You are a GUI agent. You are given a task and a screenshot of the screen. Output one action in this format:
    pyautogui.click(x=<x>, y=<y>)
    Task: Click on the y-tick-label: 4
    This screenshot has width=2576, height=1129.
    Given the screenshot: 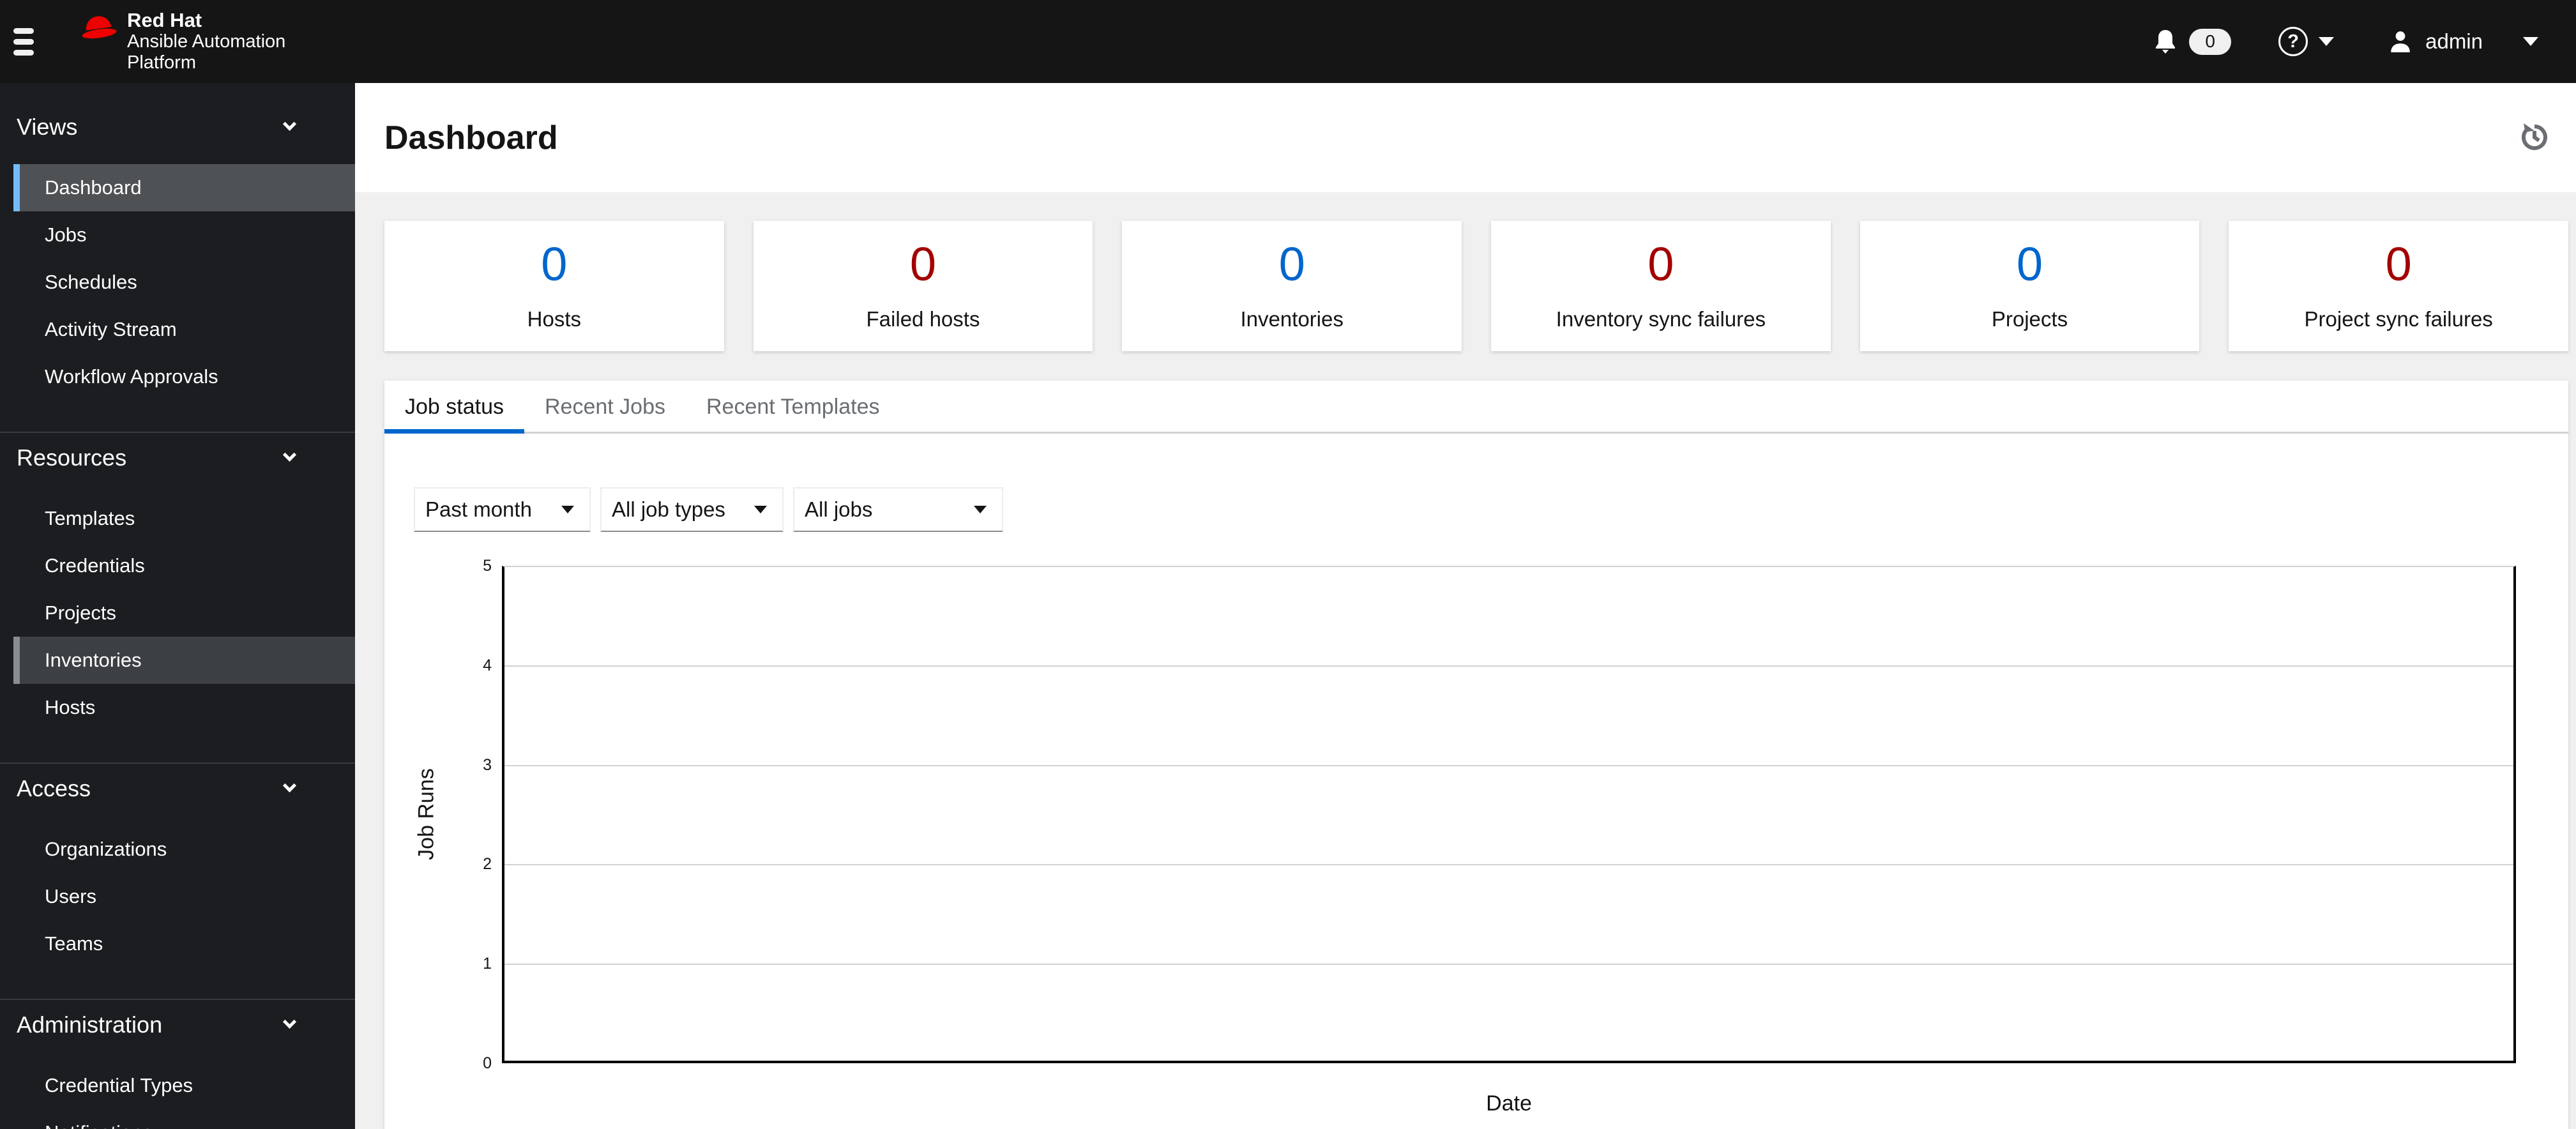 What is the action you would take?
    pyautogui.click(x=488, y=665)
    